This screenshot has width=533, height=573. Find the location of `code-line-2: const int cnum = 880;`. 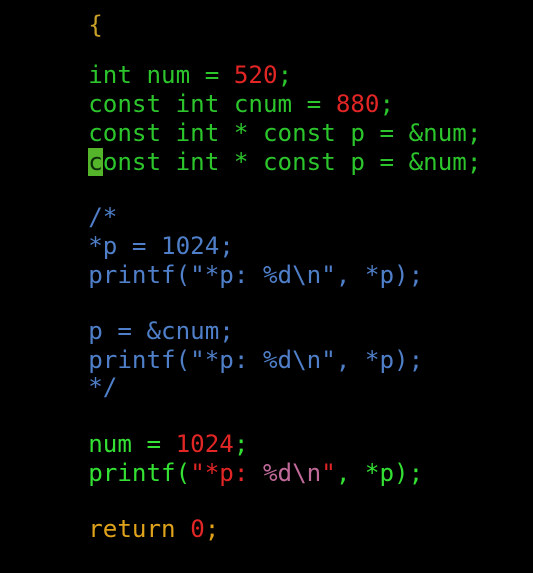

code-line-2: const int cnum = 880; is located at coordinates (212, 89).